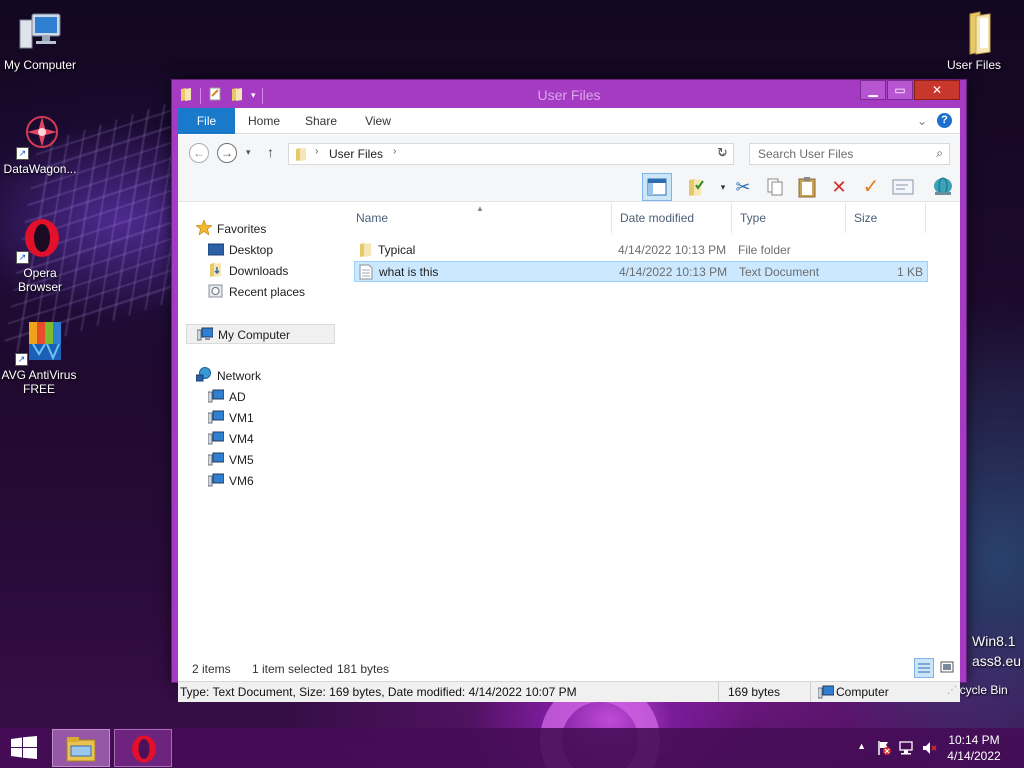 The width and height of the screenshot is (1024, 768). What do you see at coordinates (937, 90) in the screenshot?
I see `close-button: ✕` at bounding box center [937, 90].